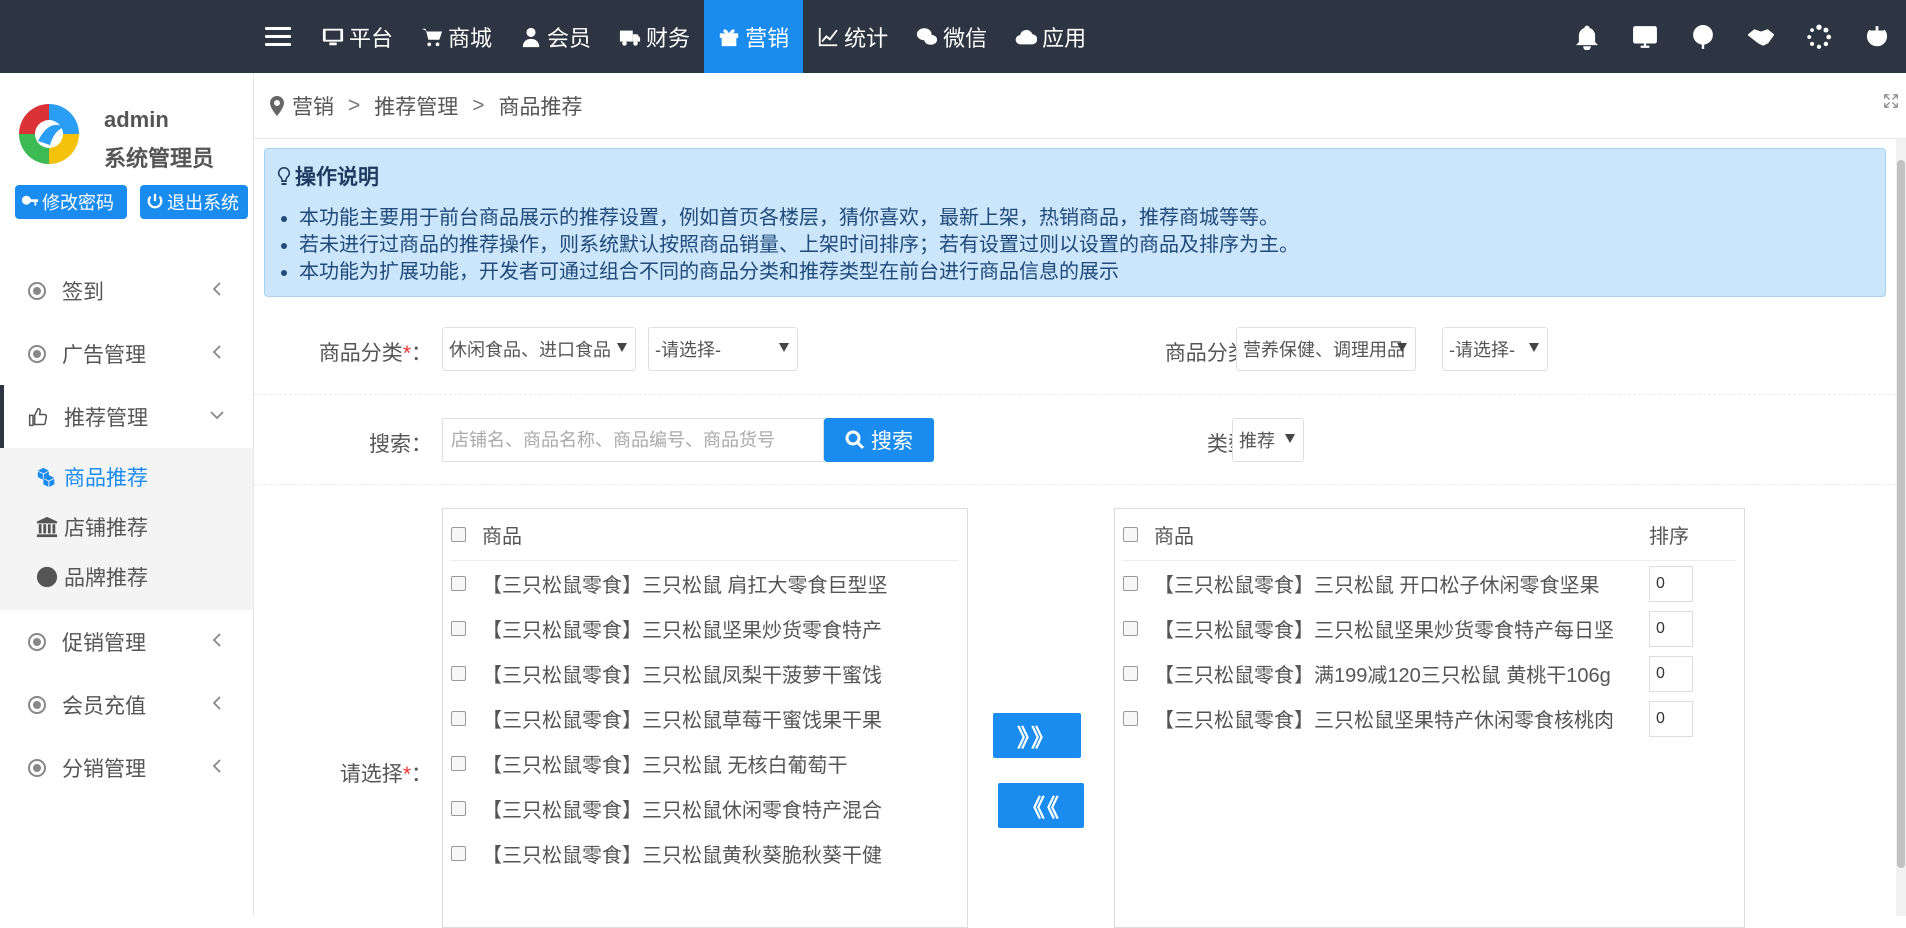  I want to click on nav-item-7: 应用, so click(1050, 36).